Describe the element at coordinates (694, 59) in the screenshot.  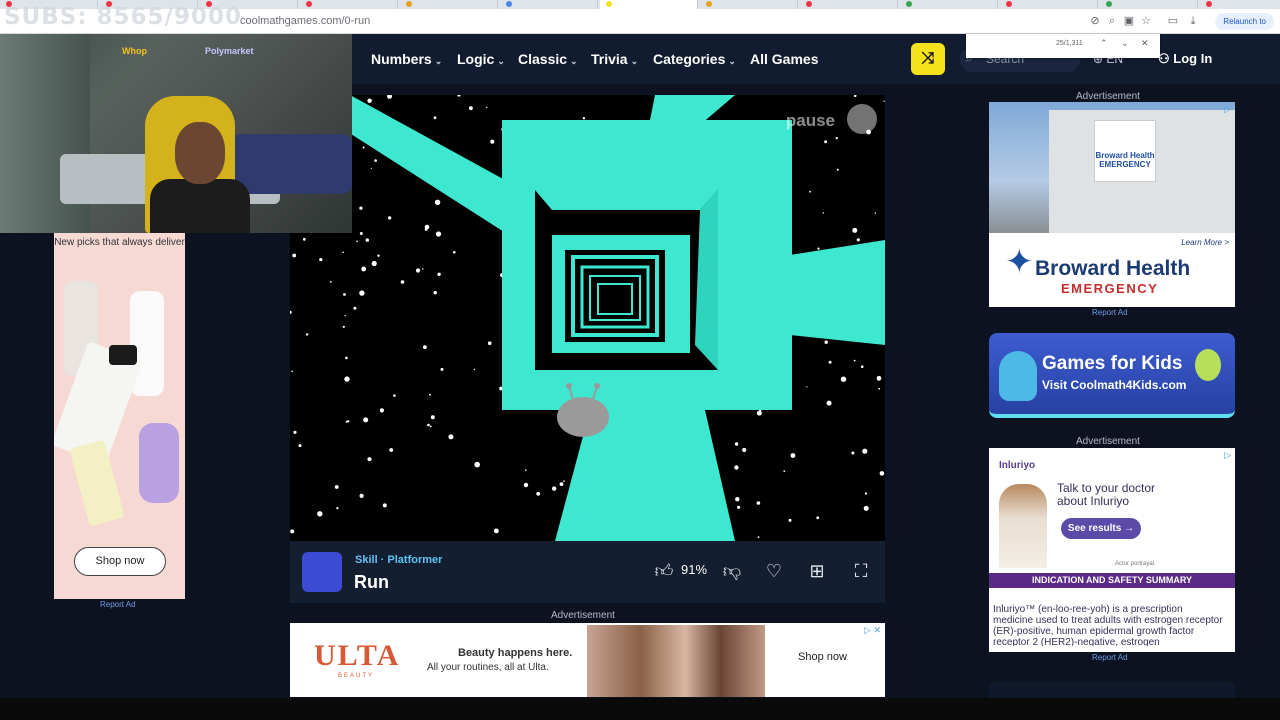
I see `nav-categories: Categories ⌄` at that location.